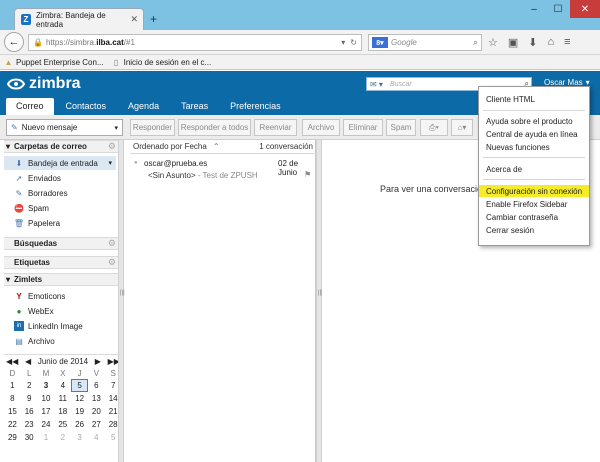 The width and height of the screenshot is (600, 462). I want to click on delete-button: Eliminar, so click(363, 127).